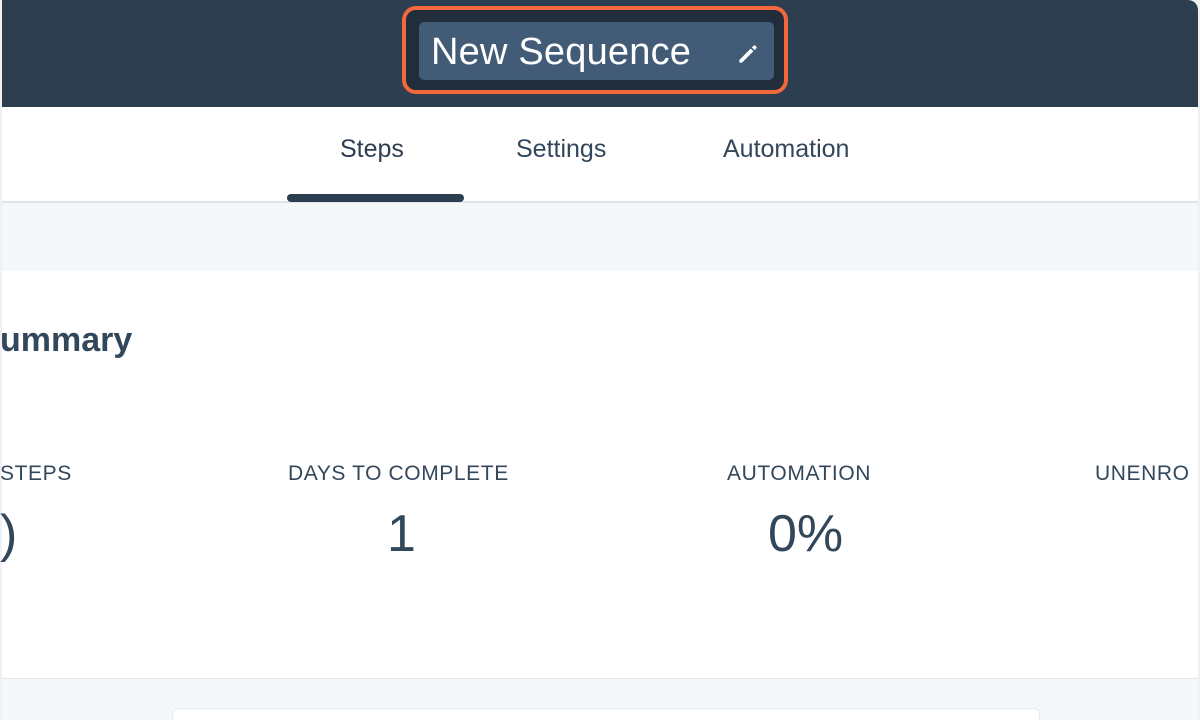  What do you see at coordinates (375, 198) in the screenshot?
I see `active-tab-indicator` at bounding box center [375, 198].